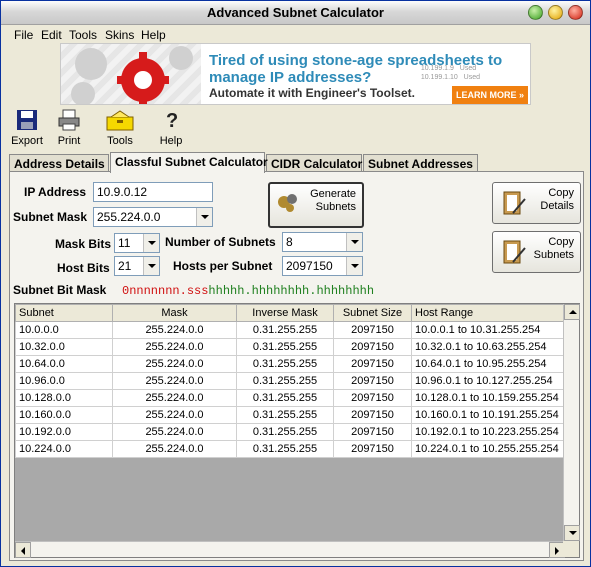 This screenshot has width=591, height=567. What do you see at coordinates (571, 422) in the screenshot?
I see `vertical-scrollbar` at bounding box center [571, 422].